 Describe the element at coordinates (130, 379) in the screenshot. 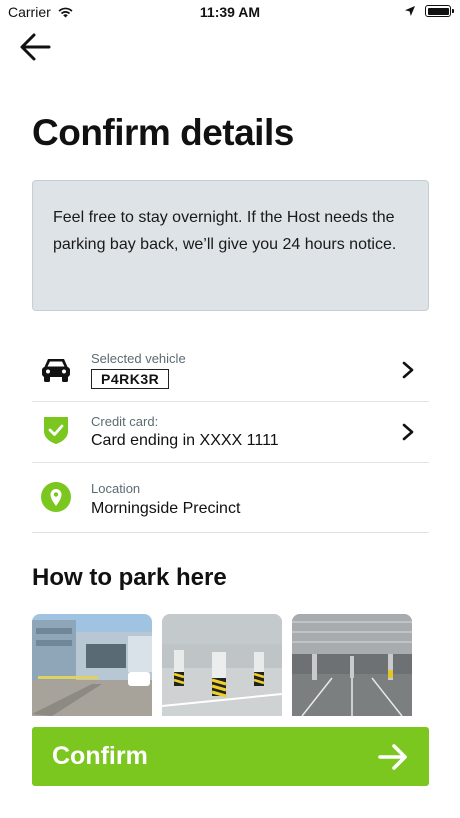

I see `license-plate: P4RK3R` at that location.